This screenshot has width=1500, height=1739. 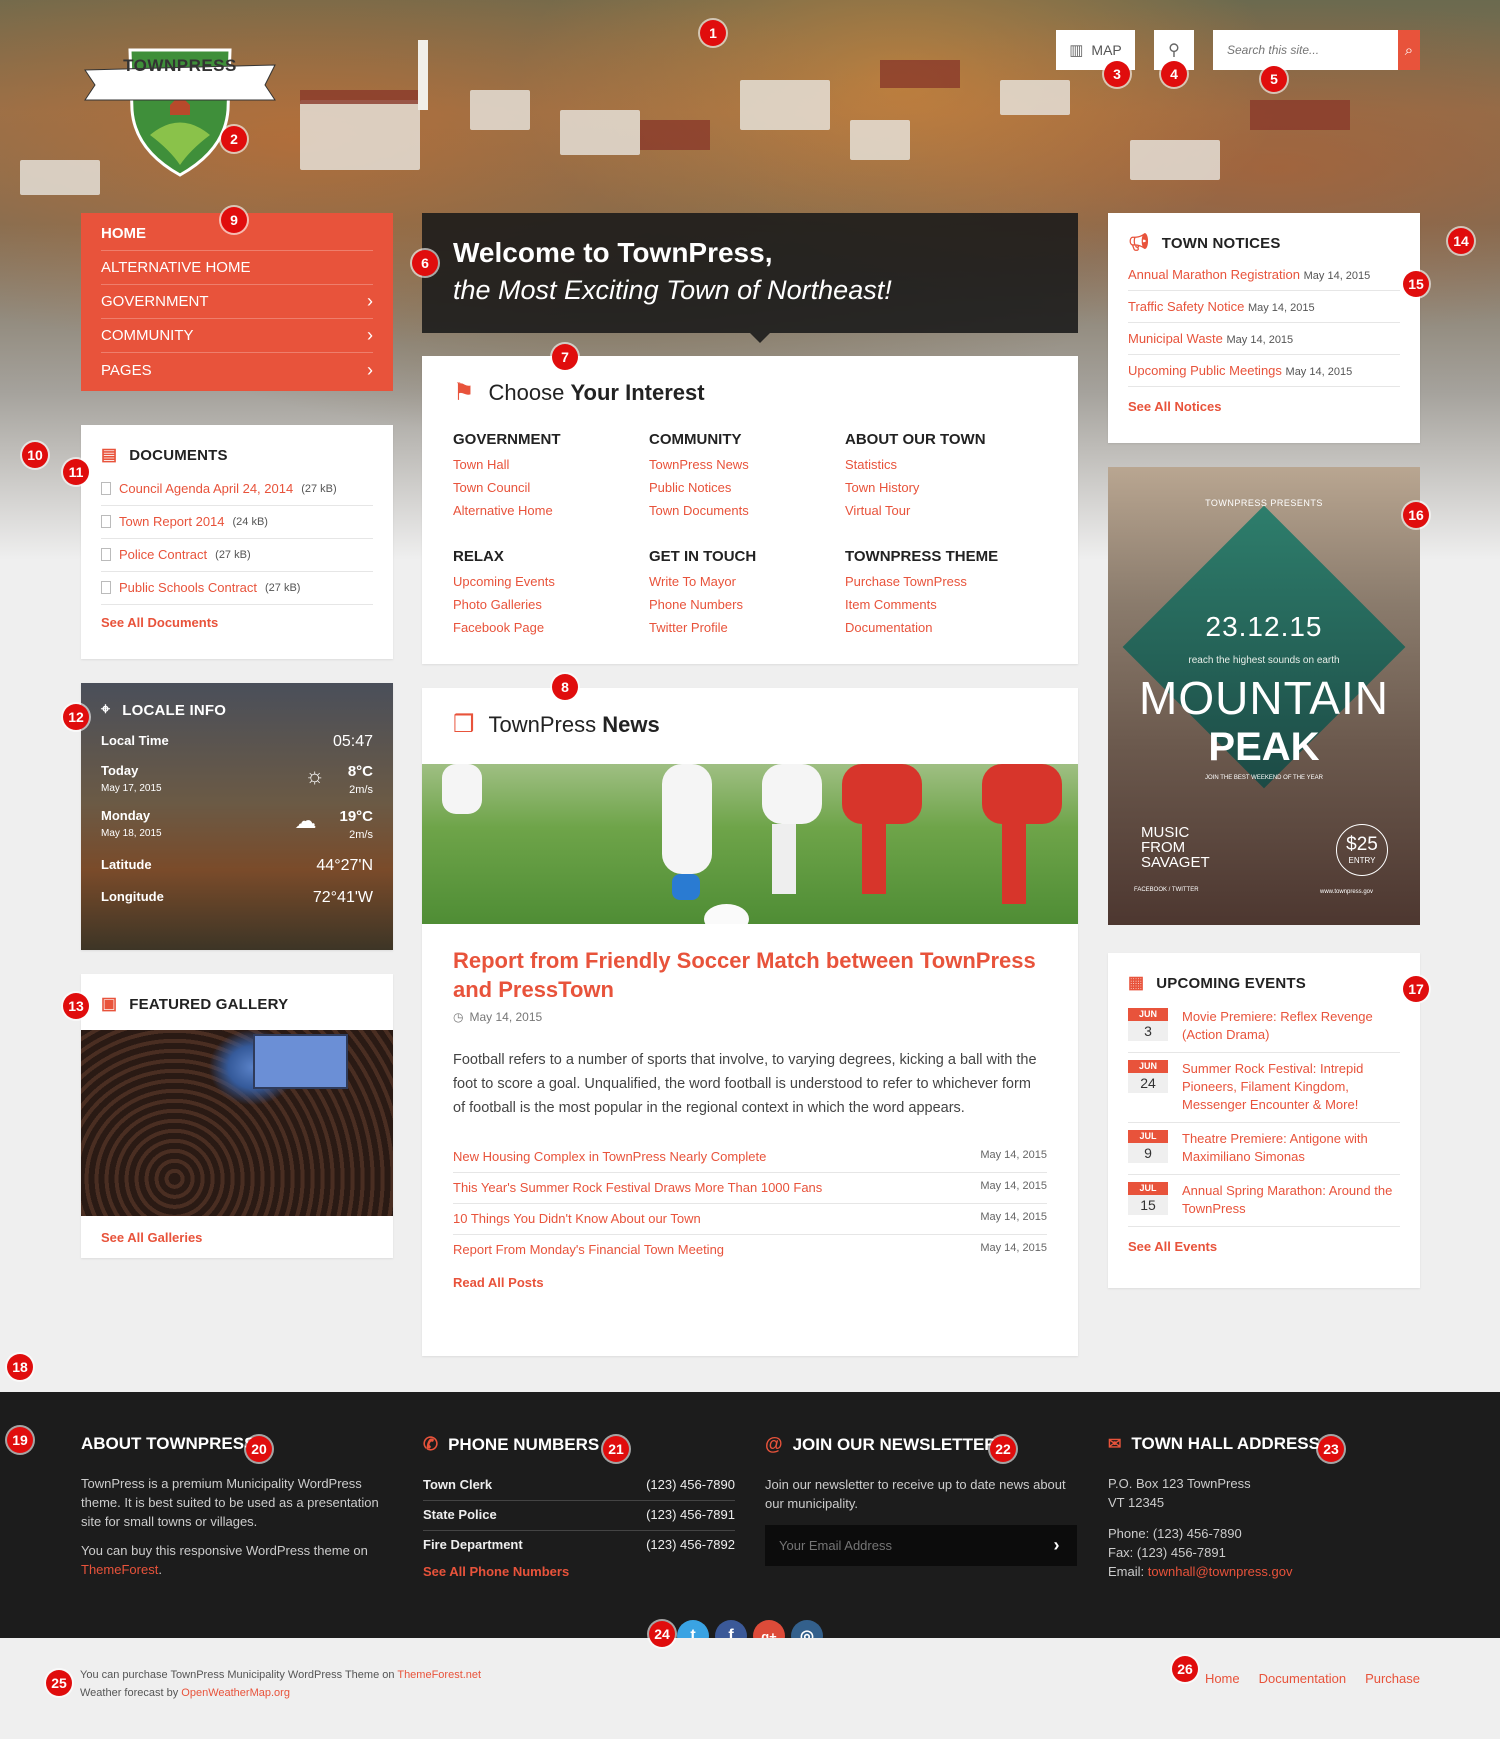 What do you see at coordinates (119, 1569) in the screenshot?
I see `themeforest-link: ThemeForest` at bounding box center [119, 1569].